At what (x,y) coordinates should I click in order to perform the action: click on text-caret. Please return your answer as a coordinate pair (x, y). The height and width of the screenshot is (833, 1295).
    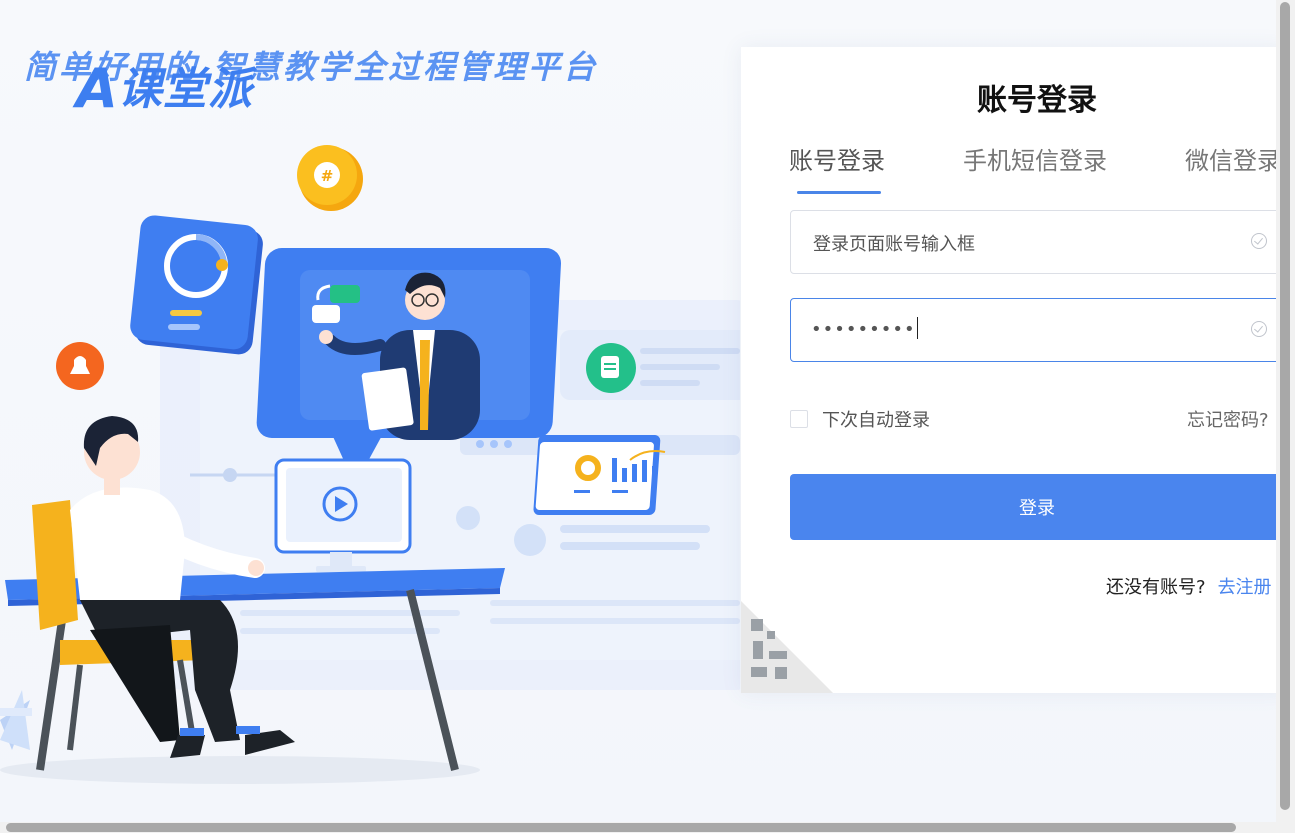
    Looking at the image, I should click on (917, 328).